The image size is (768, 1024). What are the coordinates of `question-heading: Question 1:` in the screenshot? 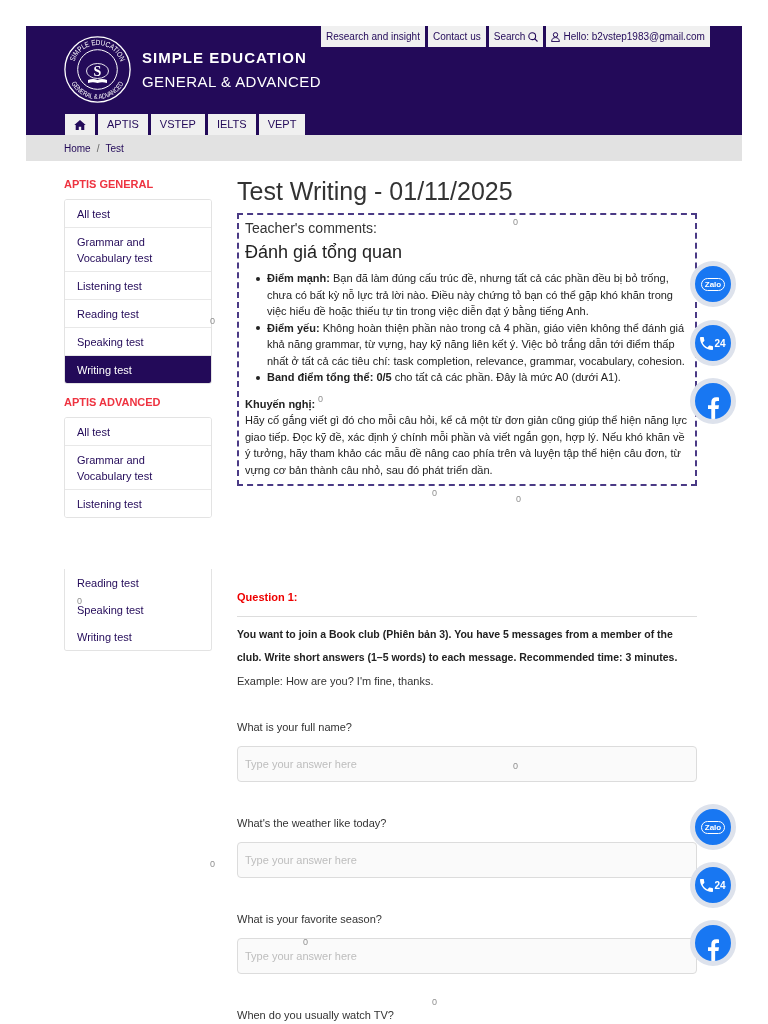 It's located at (267, 597).